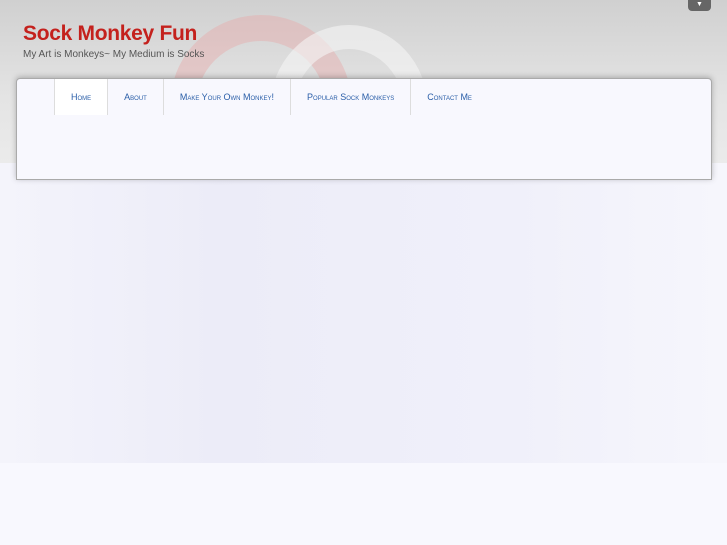 This screenshot has height=545, width=727. What do you see at coordinates (449, 97) in the screenshot?
I see `nav-contact-me: Contact Me` at bounding box center [449, 97].